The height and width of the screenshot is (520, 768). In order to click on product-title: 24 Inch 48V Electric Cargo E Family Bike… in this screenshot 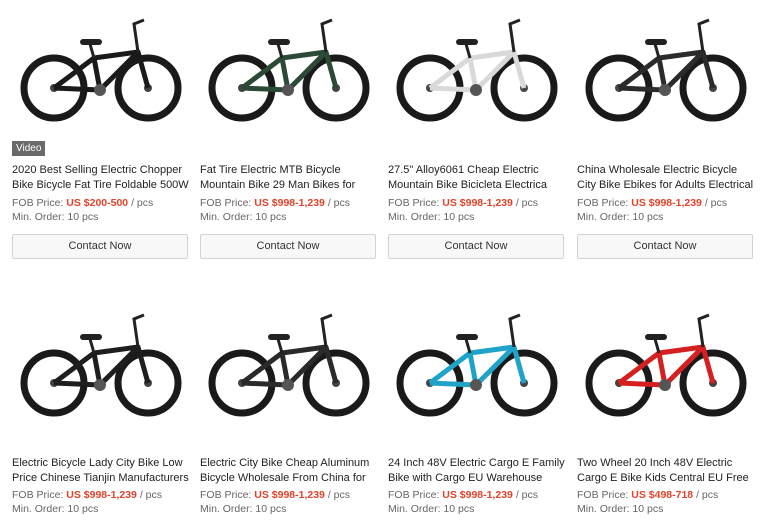, I will do `click(477, 471)`.